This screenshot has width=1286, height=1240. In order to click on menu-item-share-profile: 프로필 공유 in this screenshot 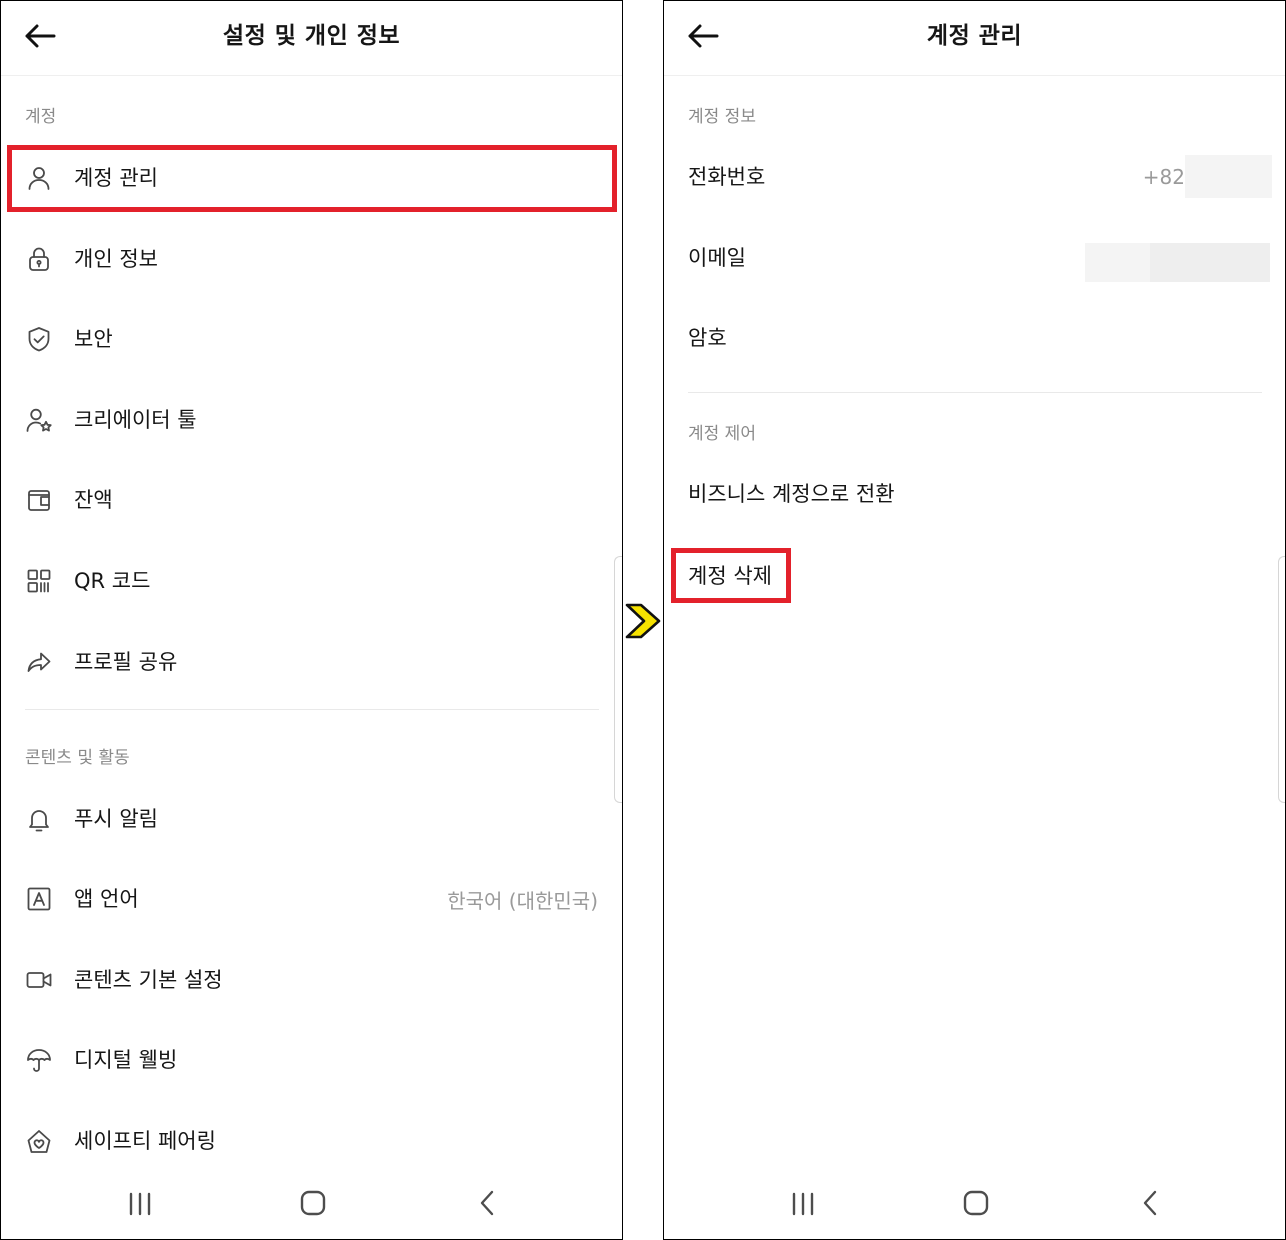, I will do `click(311, 662)`.